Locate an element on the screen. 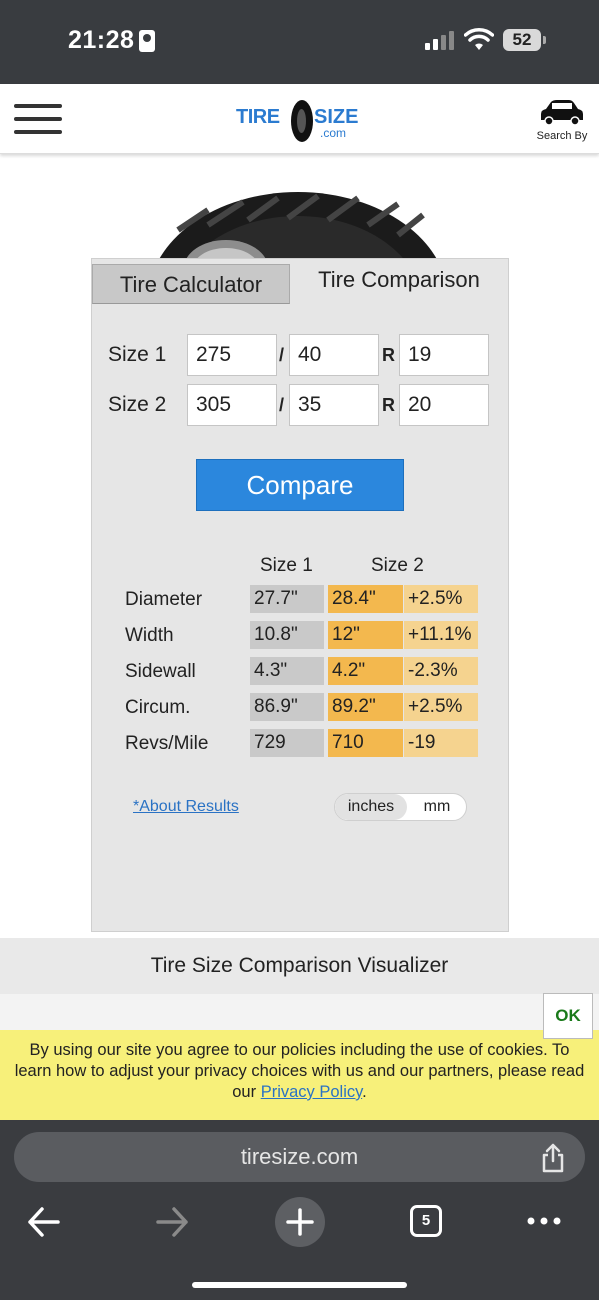 Image resolution: width=599 pixels, height=1300 pixels. address-bar: tiresize.com is located at coordinates (299, 1157).